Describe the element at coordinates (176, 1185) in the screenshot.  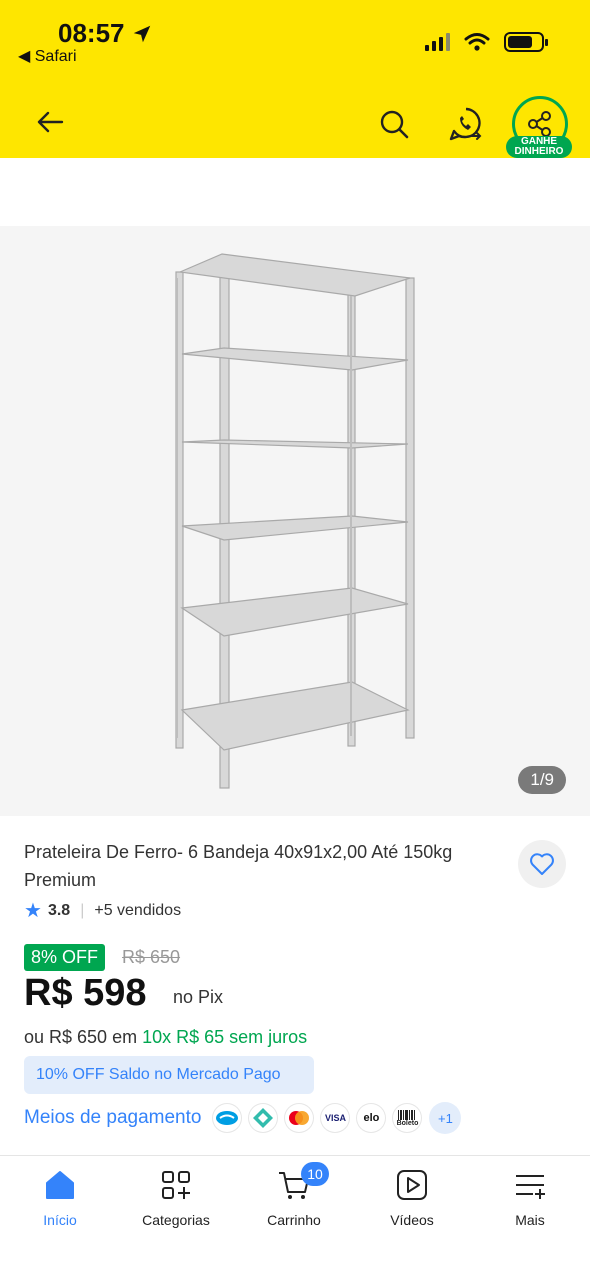
I see `categories-icon` at that location.